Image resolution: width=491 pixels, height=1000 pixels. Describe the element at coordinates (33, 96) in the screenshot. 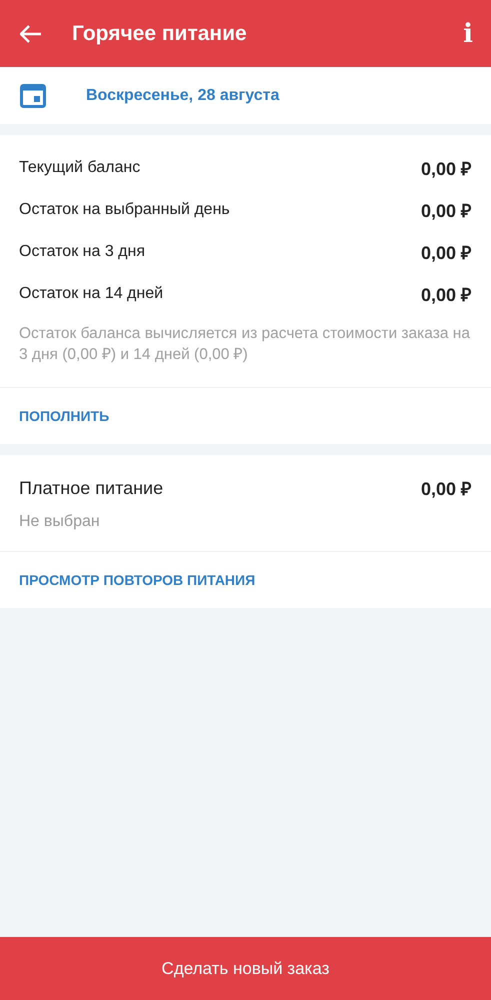

I see `calendar-icon` at that location.